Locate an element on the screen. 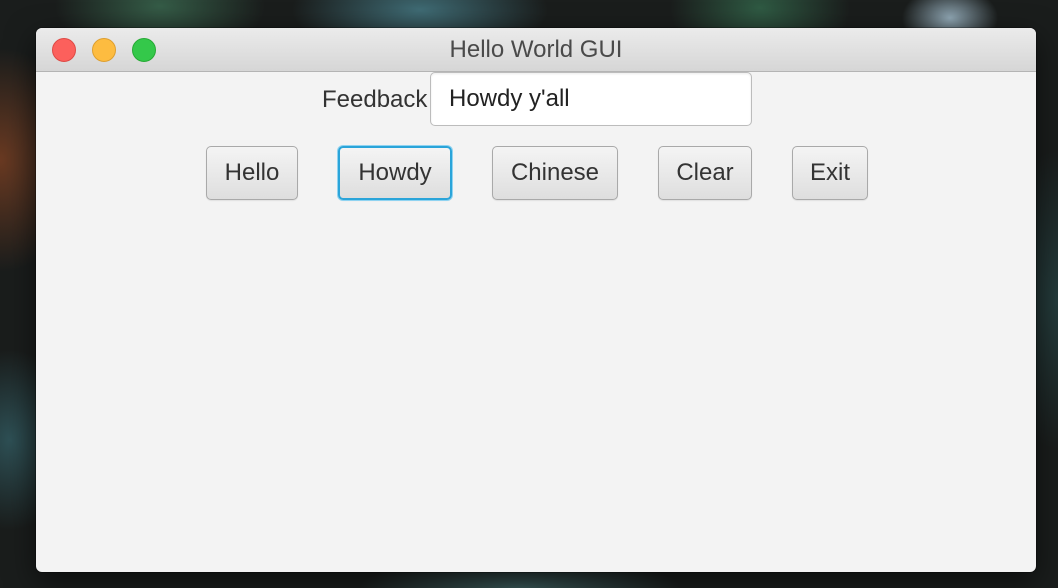 This screenshot has height=588, width=1058. chinese-button: Chinese is located at coordinates (555, 173).